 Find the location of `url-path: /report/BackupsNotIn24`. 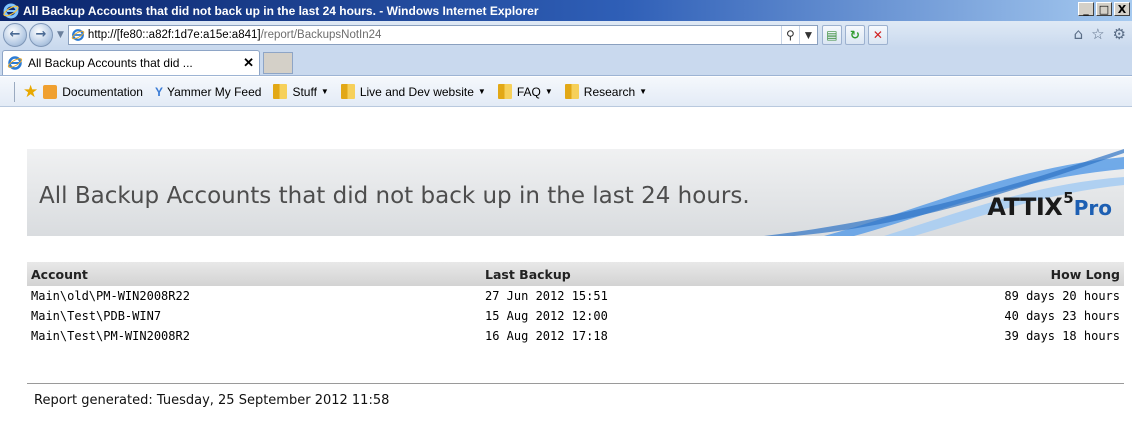

url-path: /report/BackupsNotIn24 is located at coordinates (321, 34).